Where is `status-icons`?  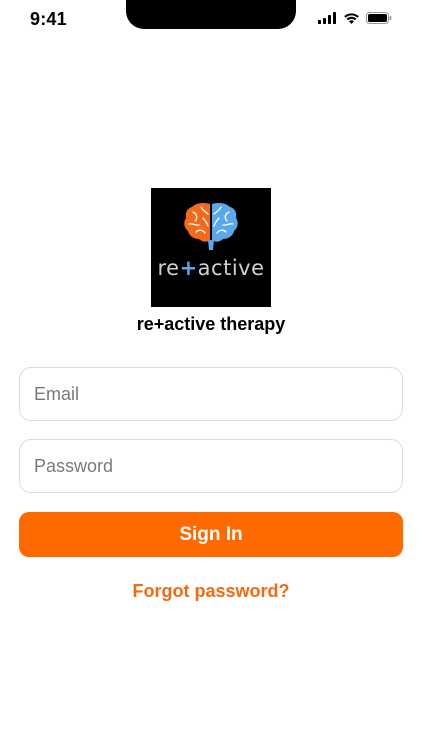 status-icons is located at coordinates (355, 18).